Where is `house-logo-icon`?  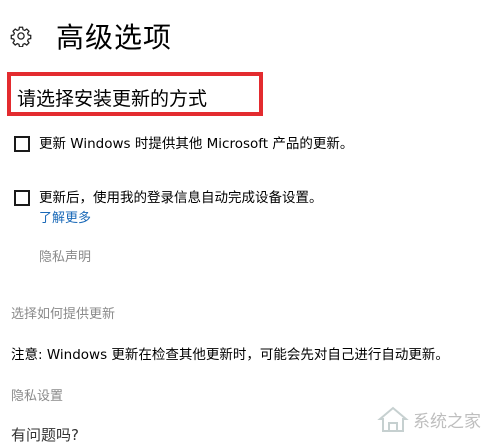
house-logo-icon is located at coordinates (393, 419).